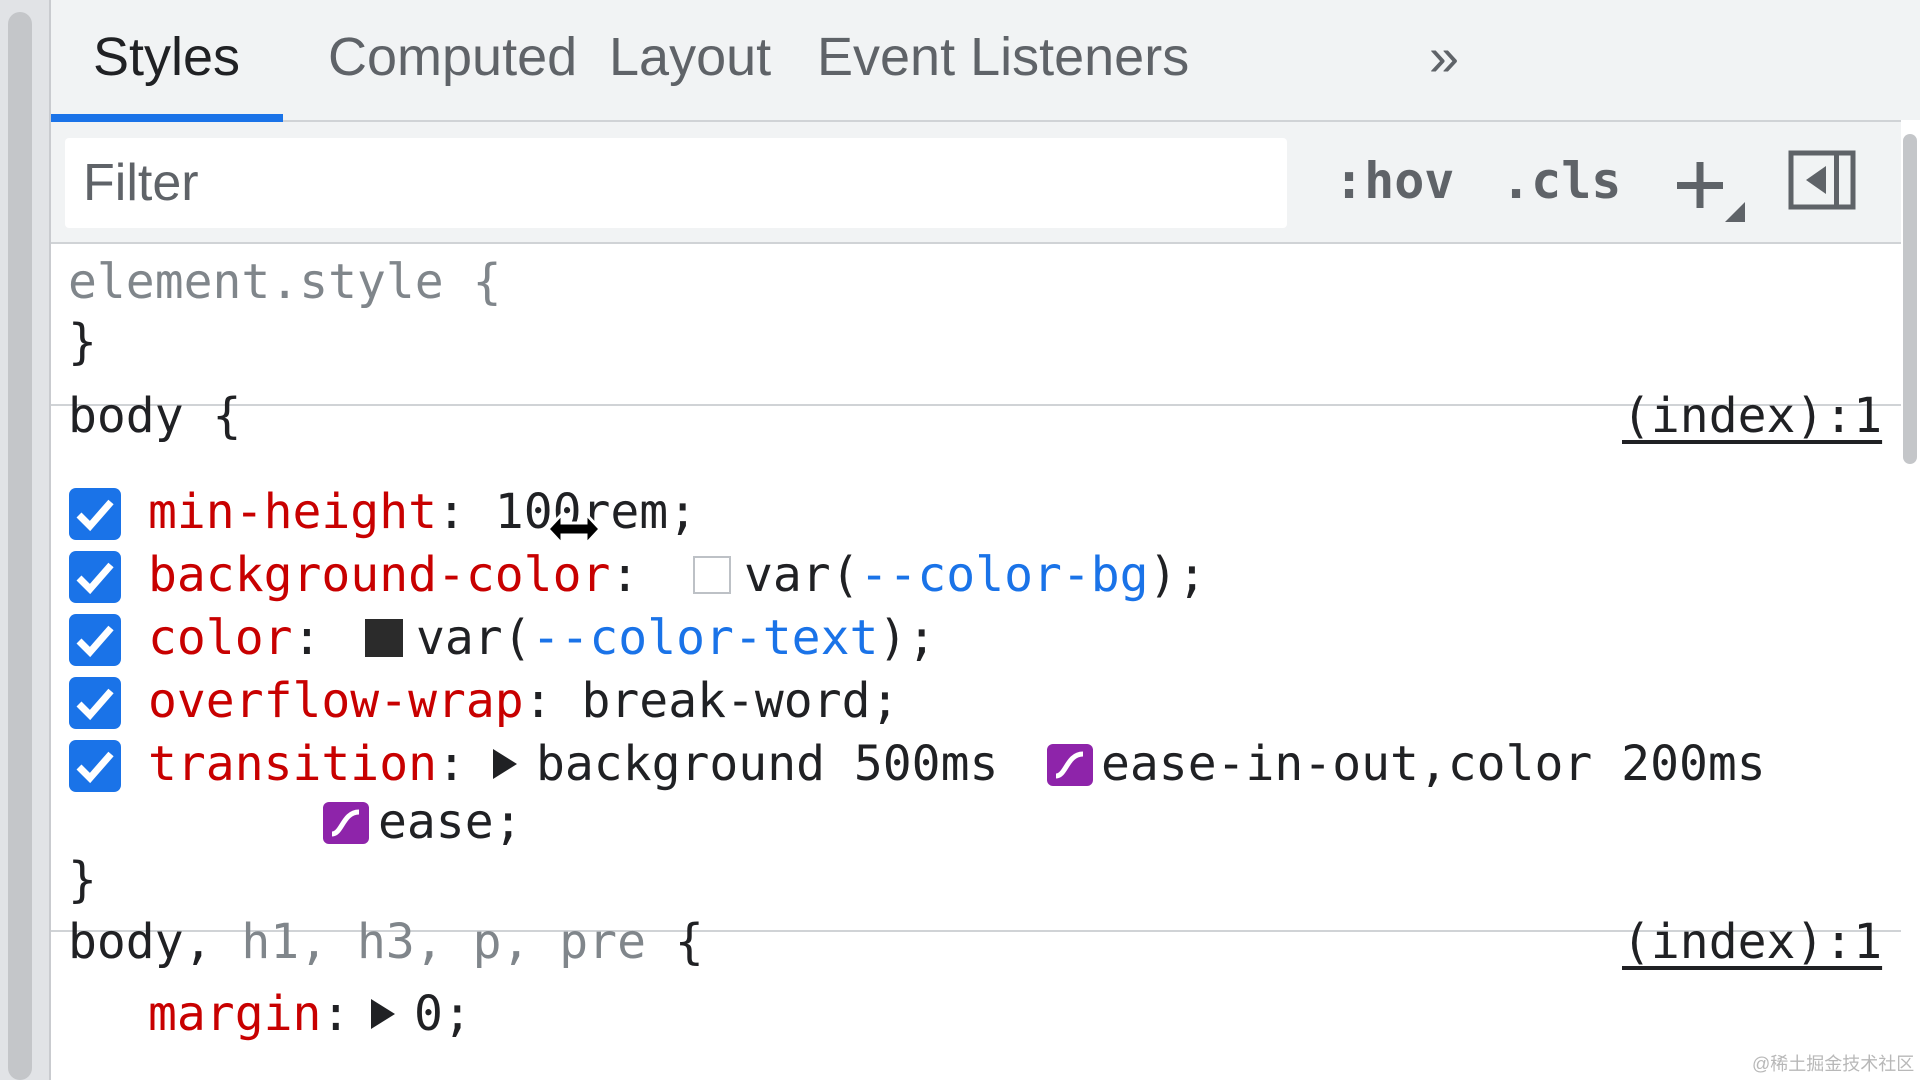  I want to click on property-name: min-height, so click(292, 512).